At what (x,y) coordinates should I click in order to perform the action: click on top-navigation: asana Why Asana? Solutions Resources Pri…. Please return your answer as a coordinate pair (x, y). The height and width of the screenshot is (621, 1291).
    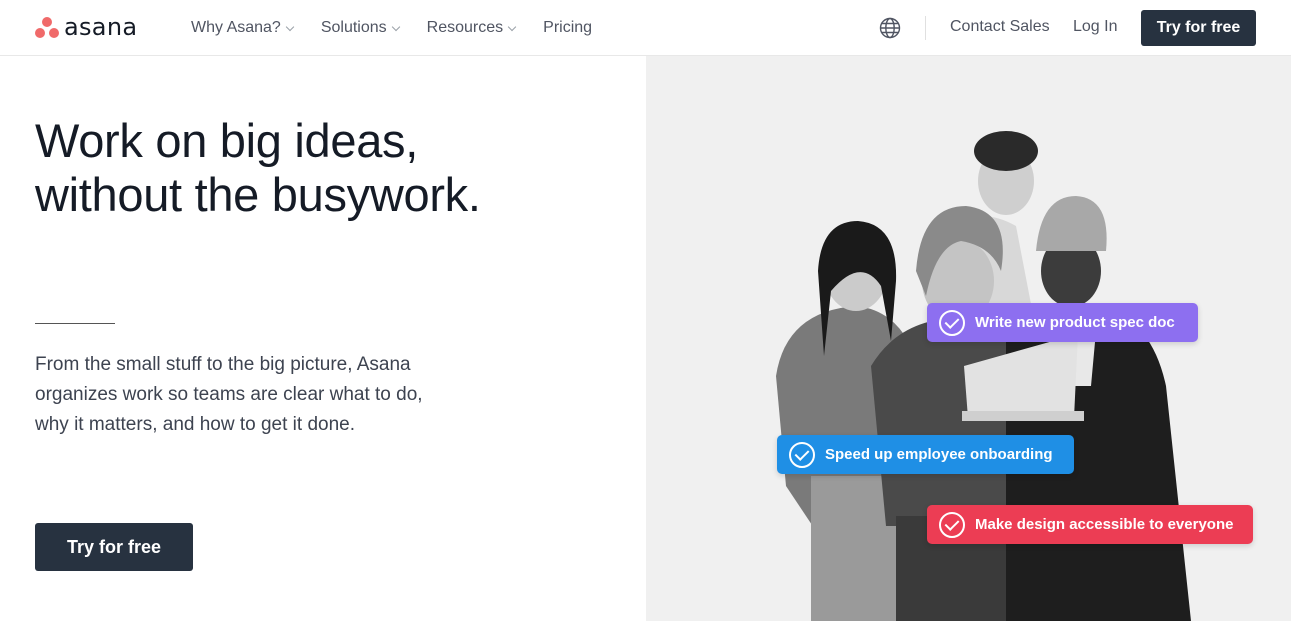
    Looking at the image, I should click on (645, 28).